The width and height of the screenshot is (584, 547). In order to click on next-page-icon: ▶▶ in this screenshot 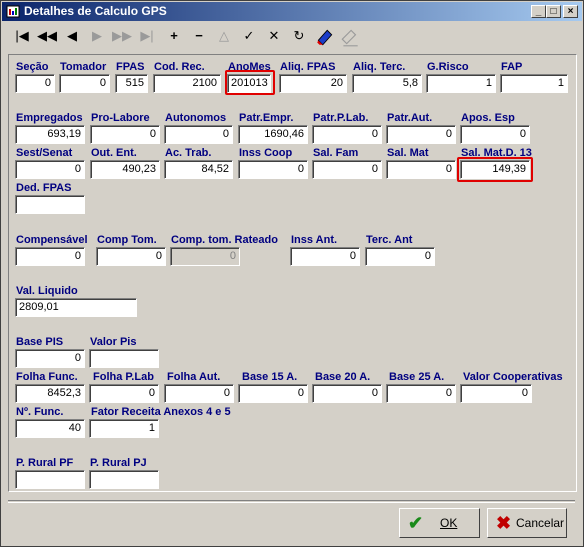, I will do `click(122, 36)`.